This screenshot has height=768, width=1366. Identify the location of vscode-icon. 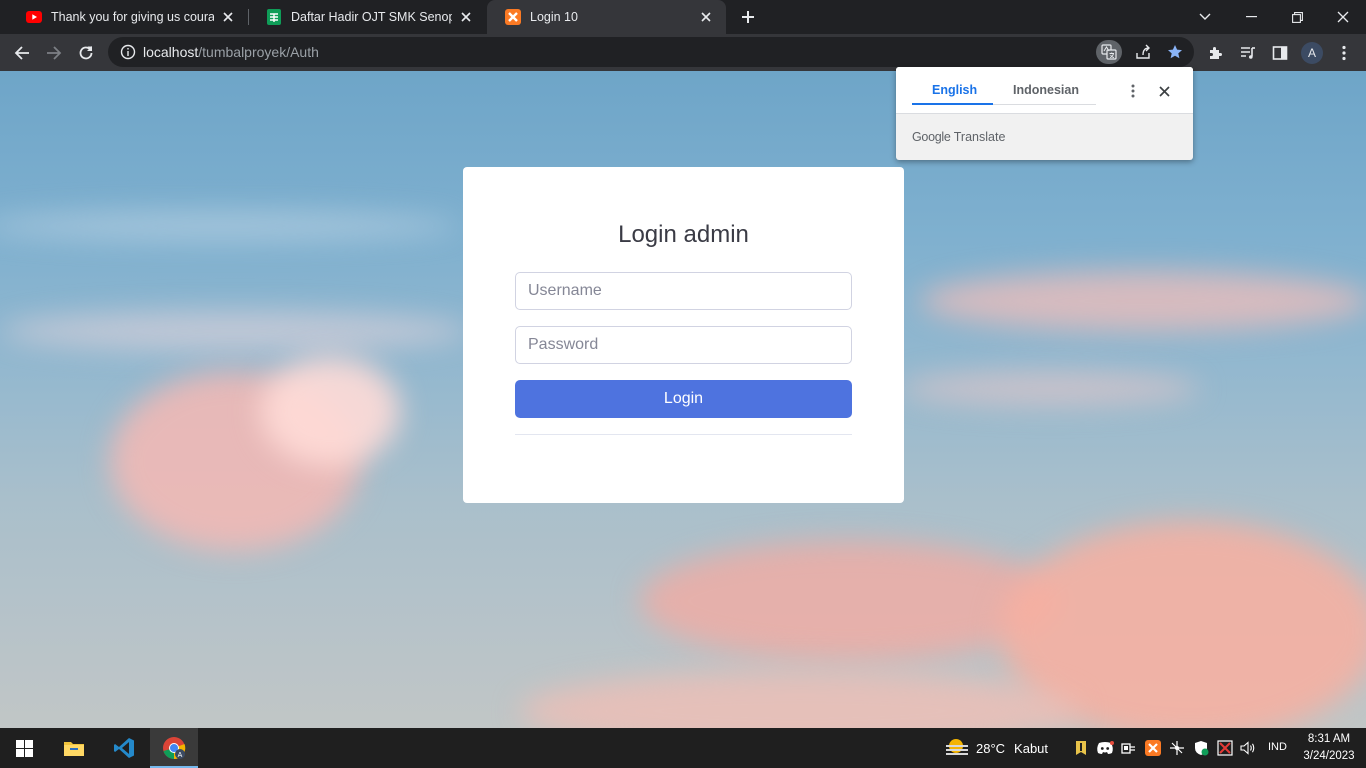
(124, 748).